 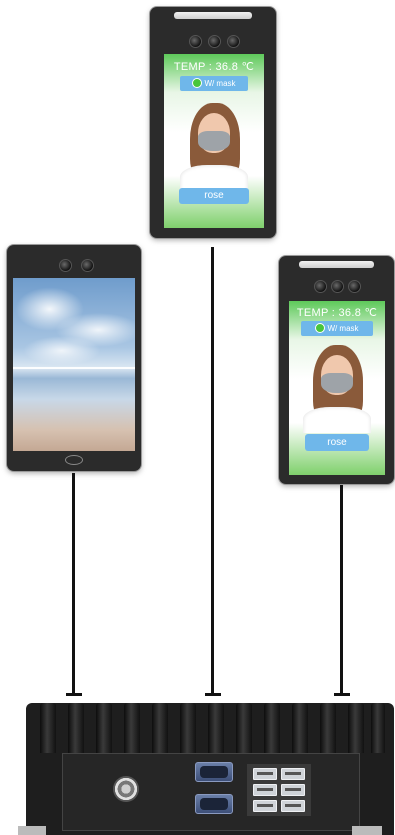 I want to click on cable-left-terminal, so click(x=74, y=694).